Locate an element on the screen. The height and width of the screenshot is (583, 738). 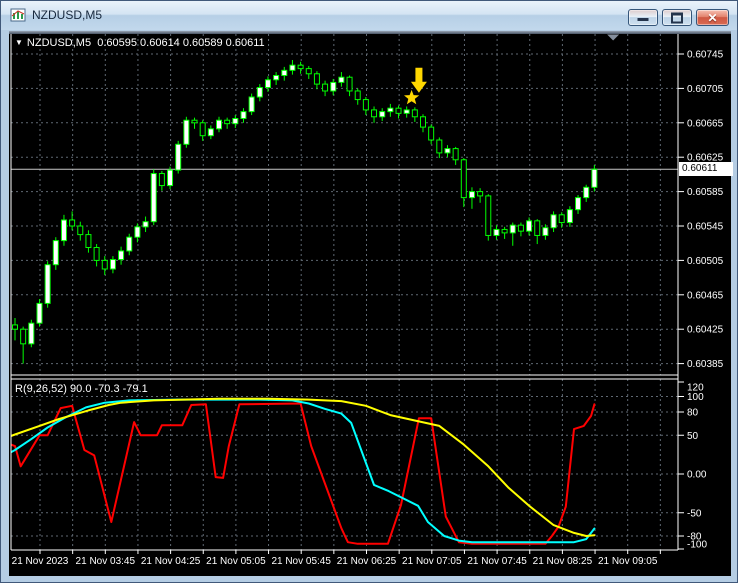
chart-shift-marker is located at coordinates (613, 37).